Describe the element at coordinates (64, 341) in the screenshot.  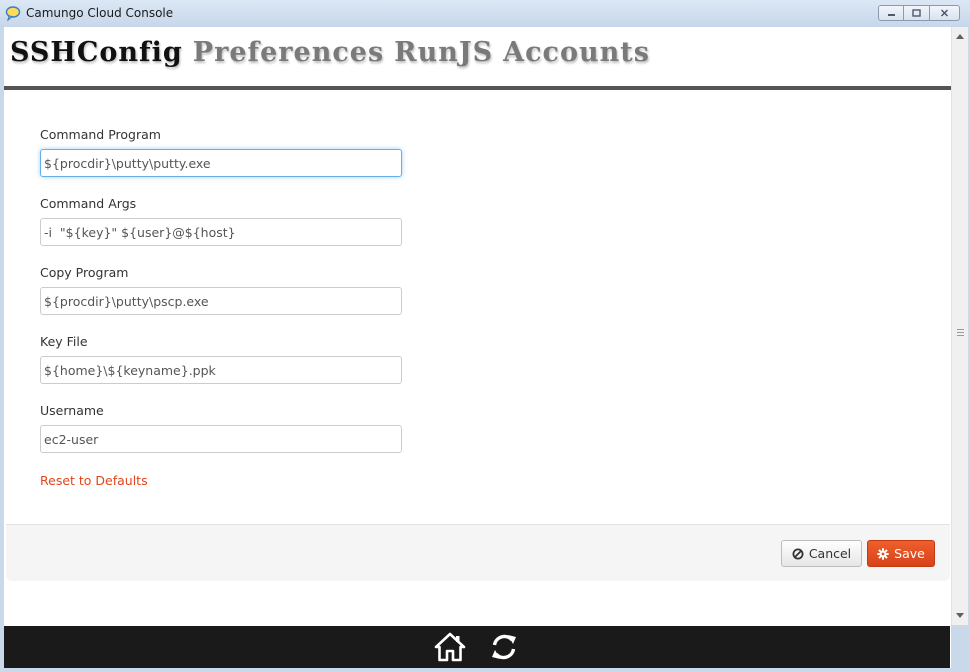
I see `field-label: Key File` at that location.